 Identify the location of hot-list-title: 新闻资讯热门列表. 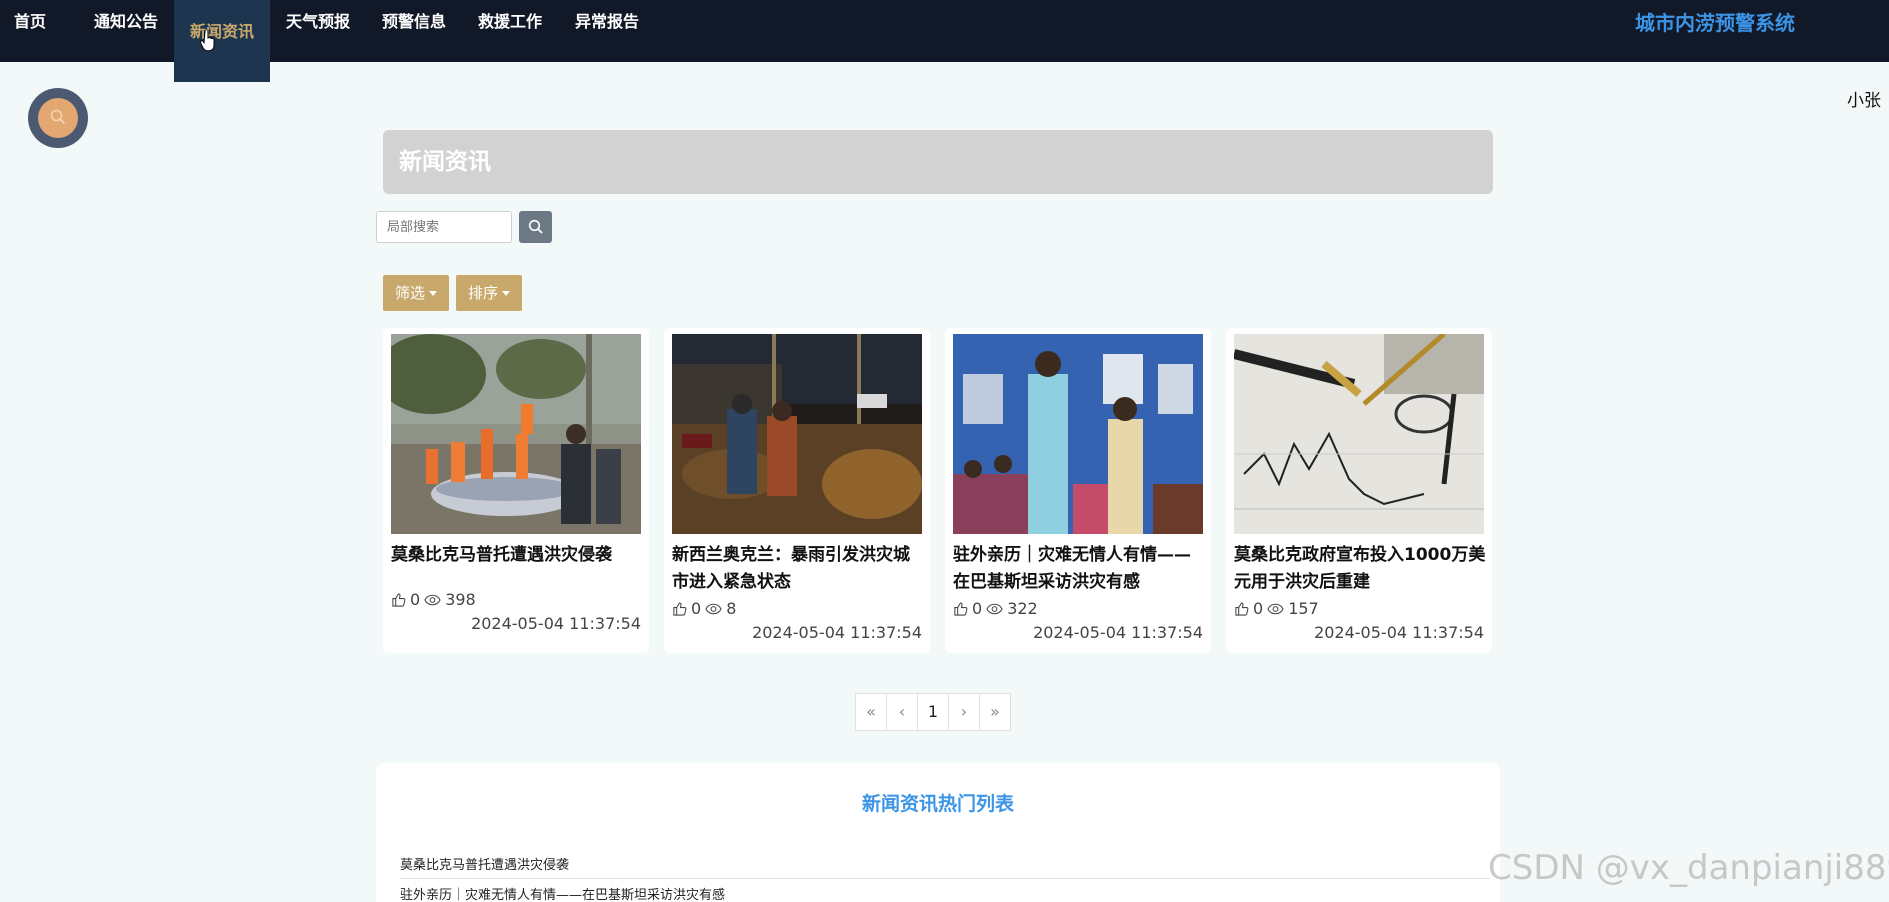
(937, 804).